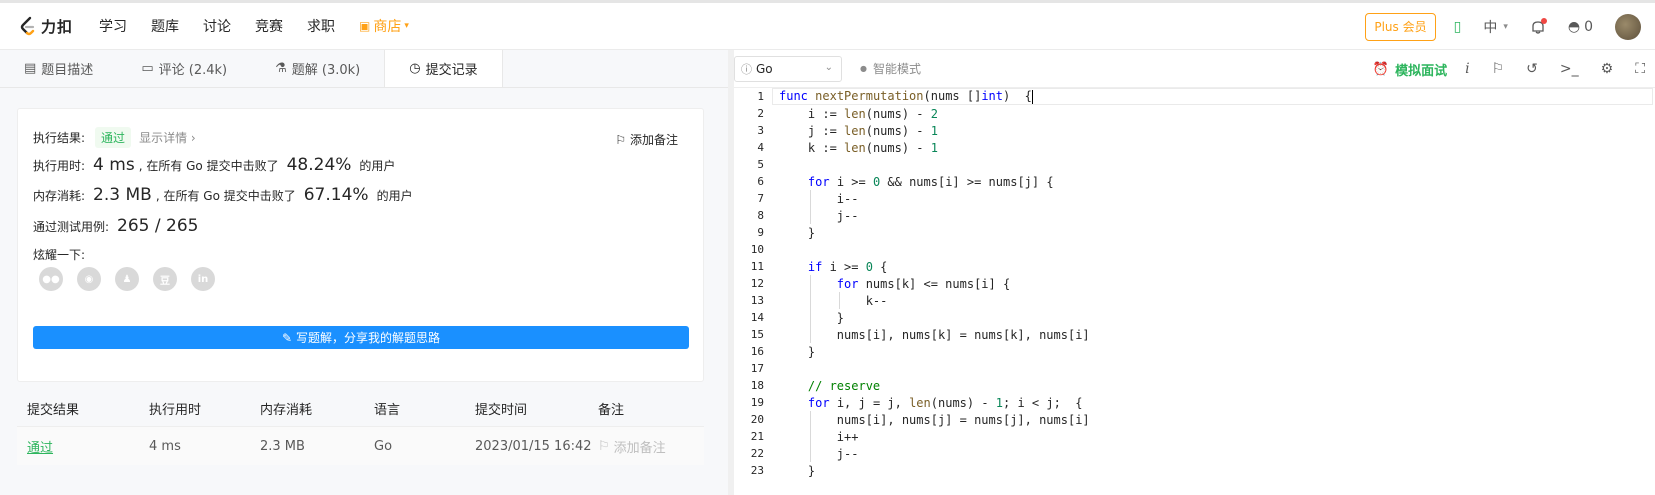 Image resolution: width=1655 pixels, height=495 pixels. I want to click on douban-icon: 豆, so click(165, 279).